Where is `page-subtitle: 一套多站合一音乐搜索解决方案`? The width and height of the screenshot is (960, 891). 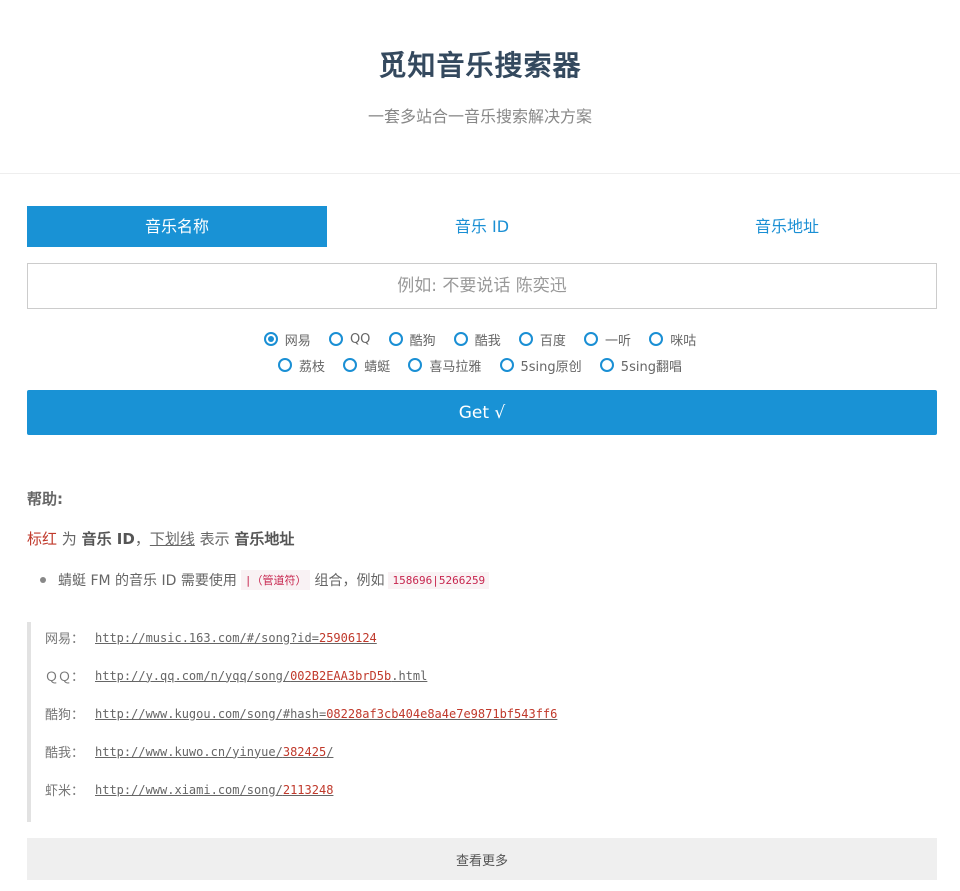
page-subtitle: 一套多站合一音乐搜索解决方案 is located at coordinates (479, 116).